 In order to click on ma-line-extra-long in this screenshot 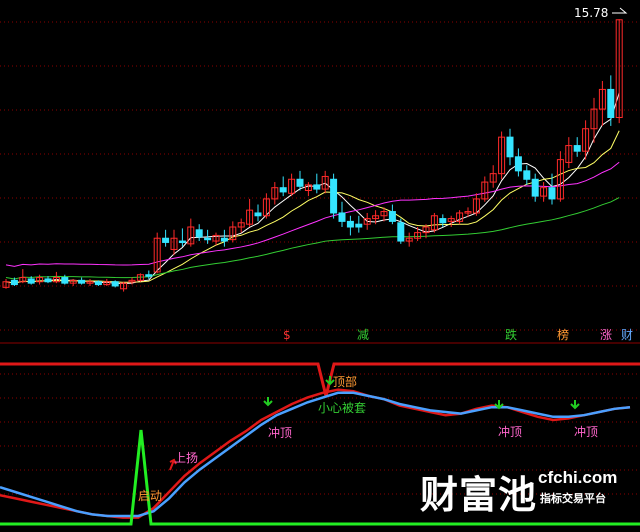, I will do `click(312, 238)`.